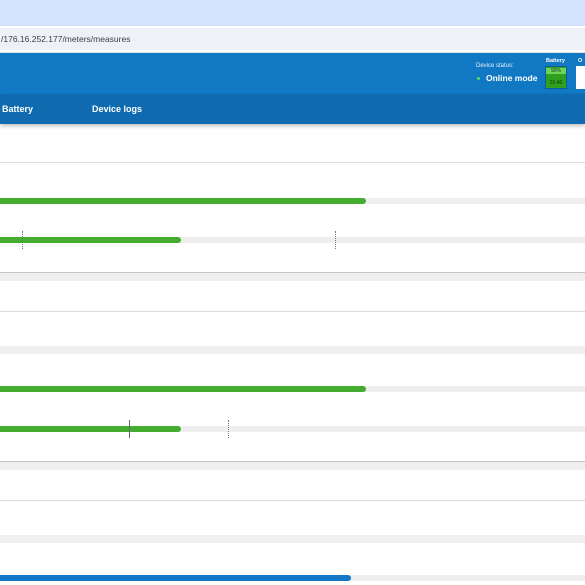 Image resolution: width=585 pixels, height=585 pixels. I want to click on browser-tab-strip, so click(292, 13).